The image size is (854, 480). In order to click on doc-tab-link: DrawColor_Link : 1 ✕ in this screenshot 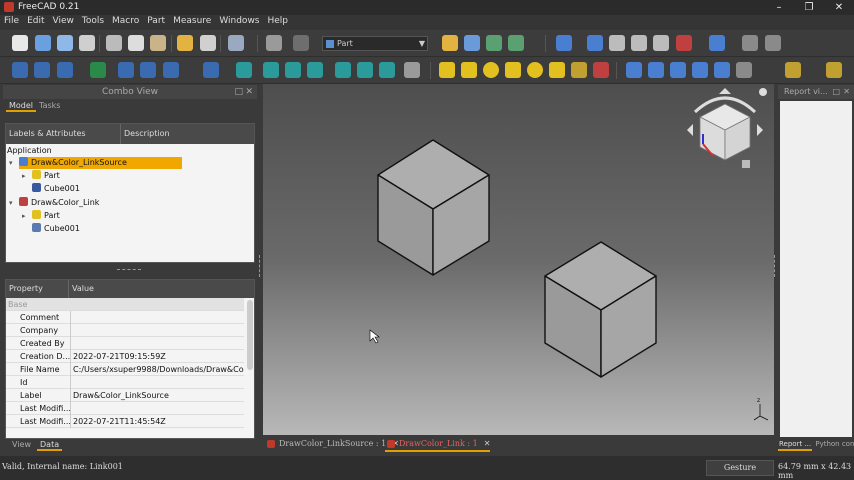, I will do `click(438, 444)`.